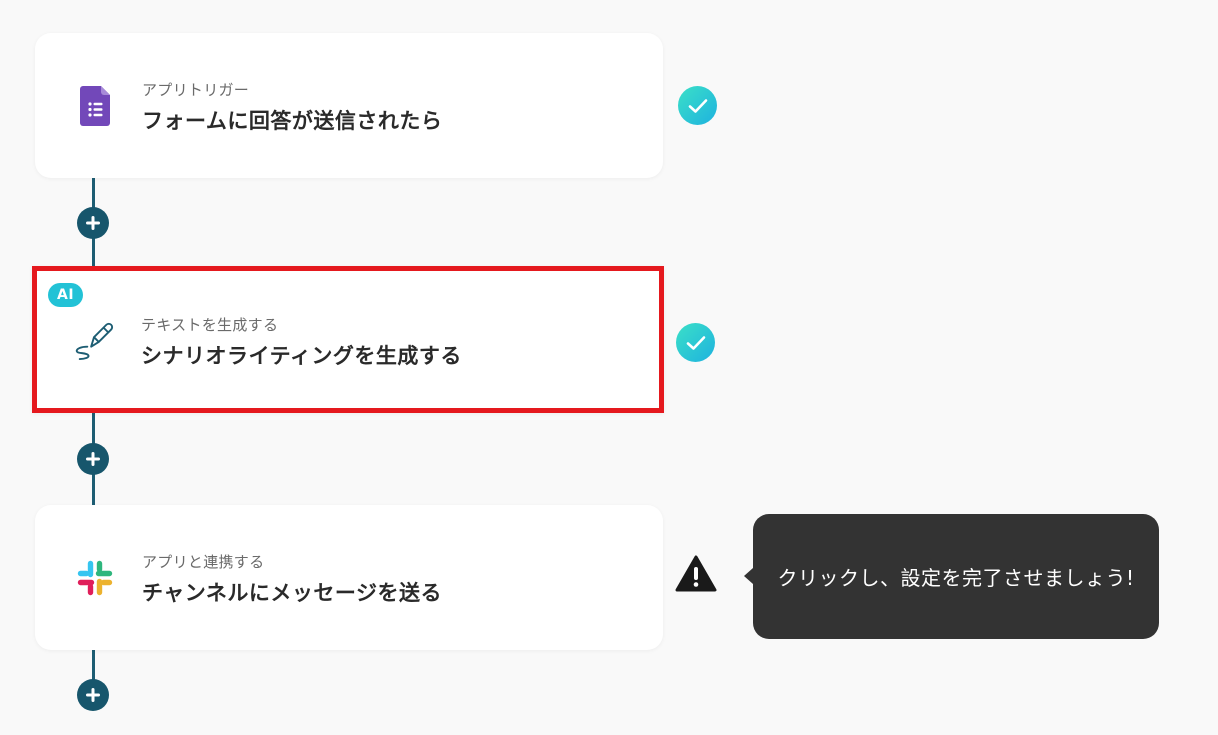 This screenshot has width=1218, height=735. What do you see at coordinates (696, 574) in the screenshot?
I see `warning-icon` at bounding box center [696, 574].